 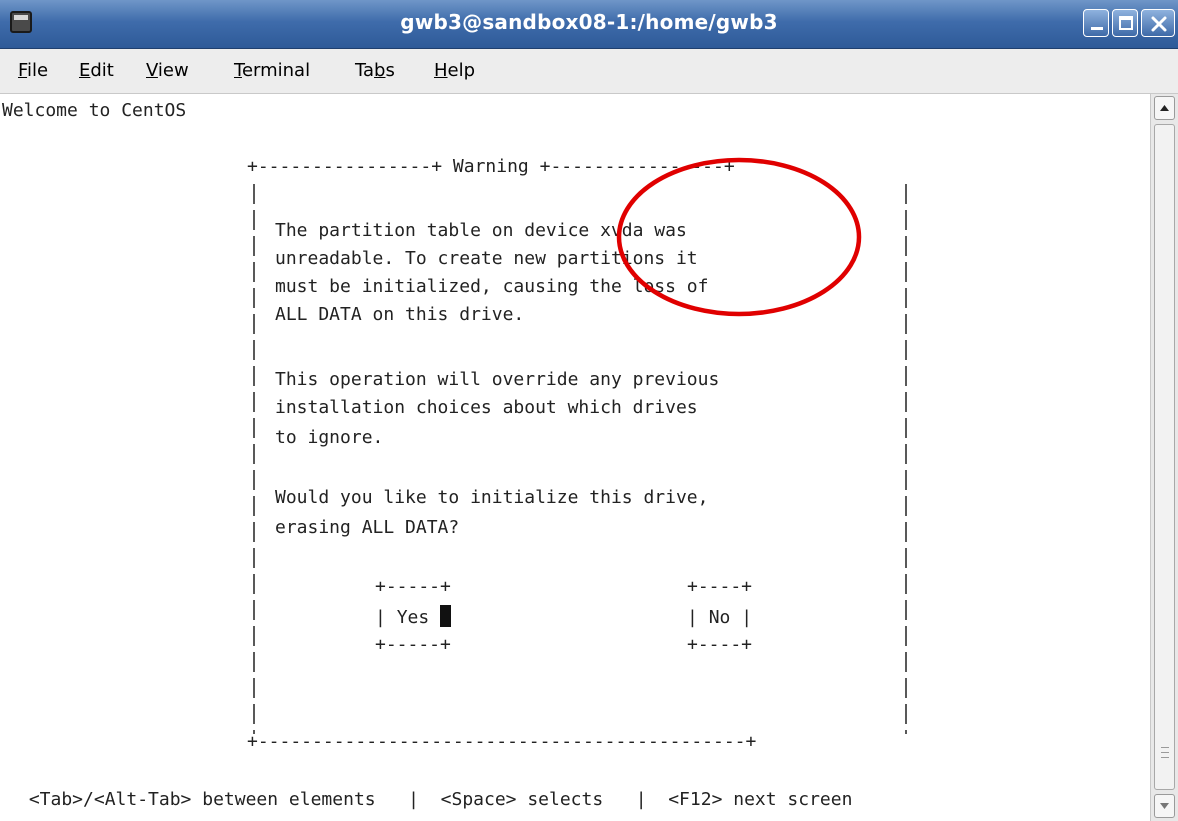 I want to click on dialog-message-line: erasing ALL DATA?, so click(x=367, y=527).